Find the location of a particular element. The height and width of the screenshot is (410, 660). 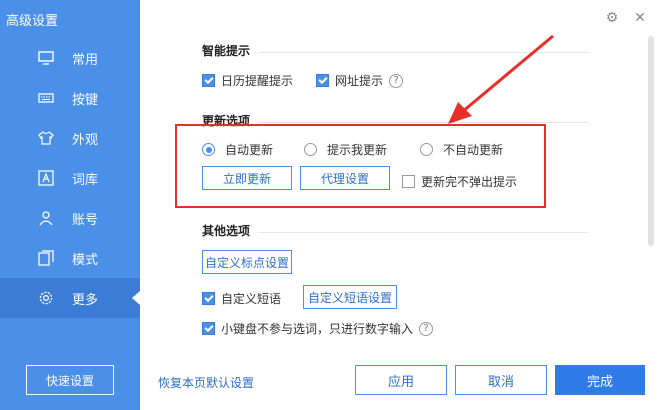

sidebar-item-label: 词库 is located at coordinates (85, 180).